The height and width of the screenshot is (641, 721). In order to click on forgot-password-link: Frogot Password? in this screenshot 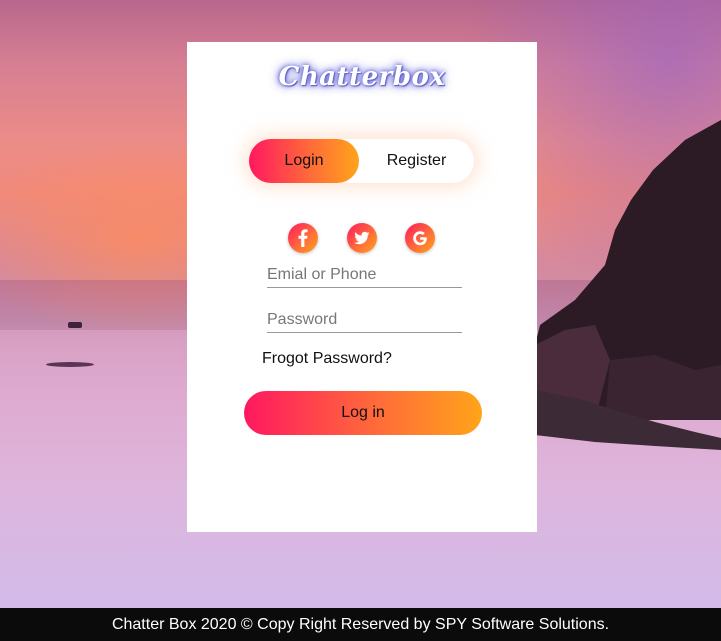, I will do `click(327, 359)`.